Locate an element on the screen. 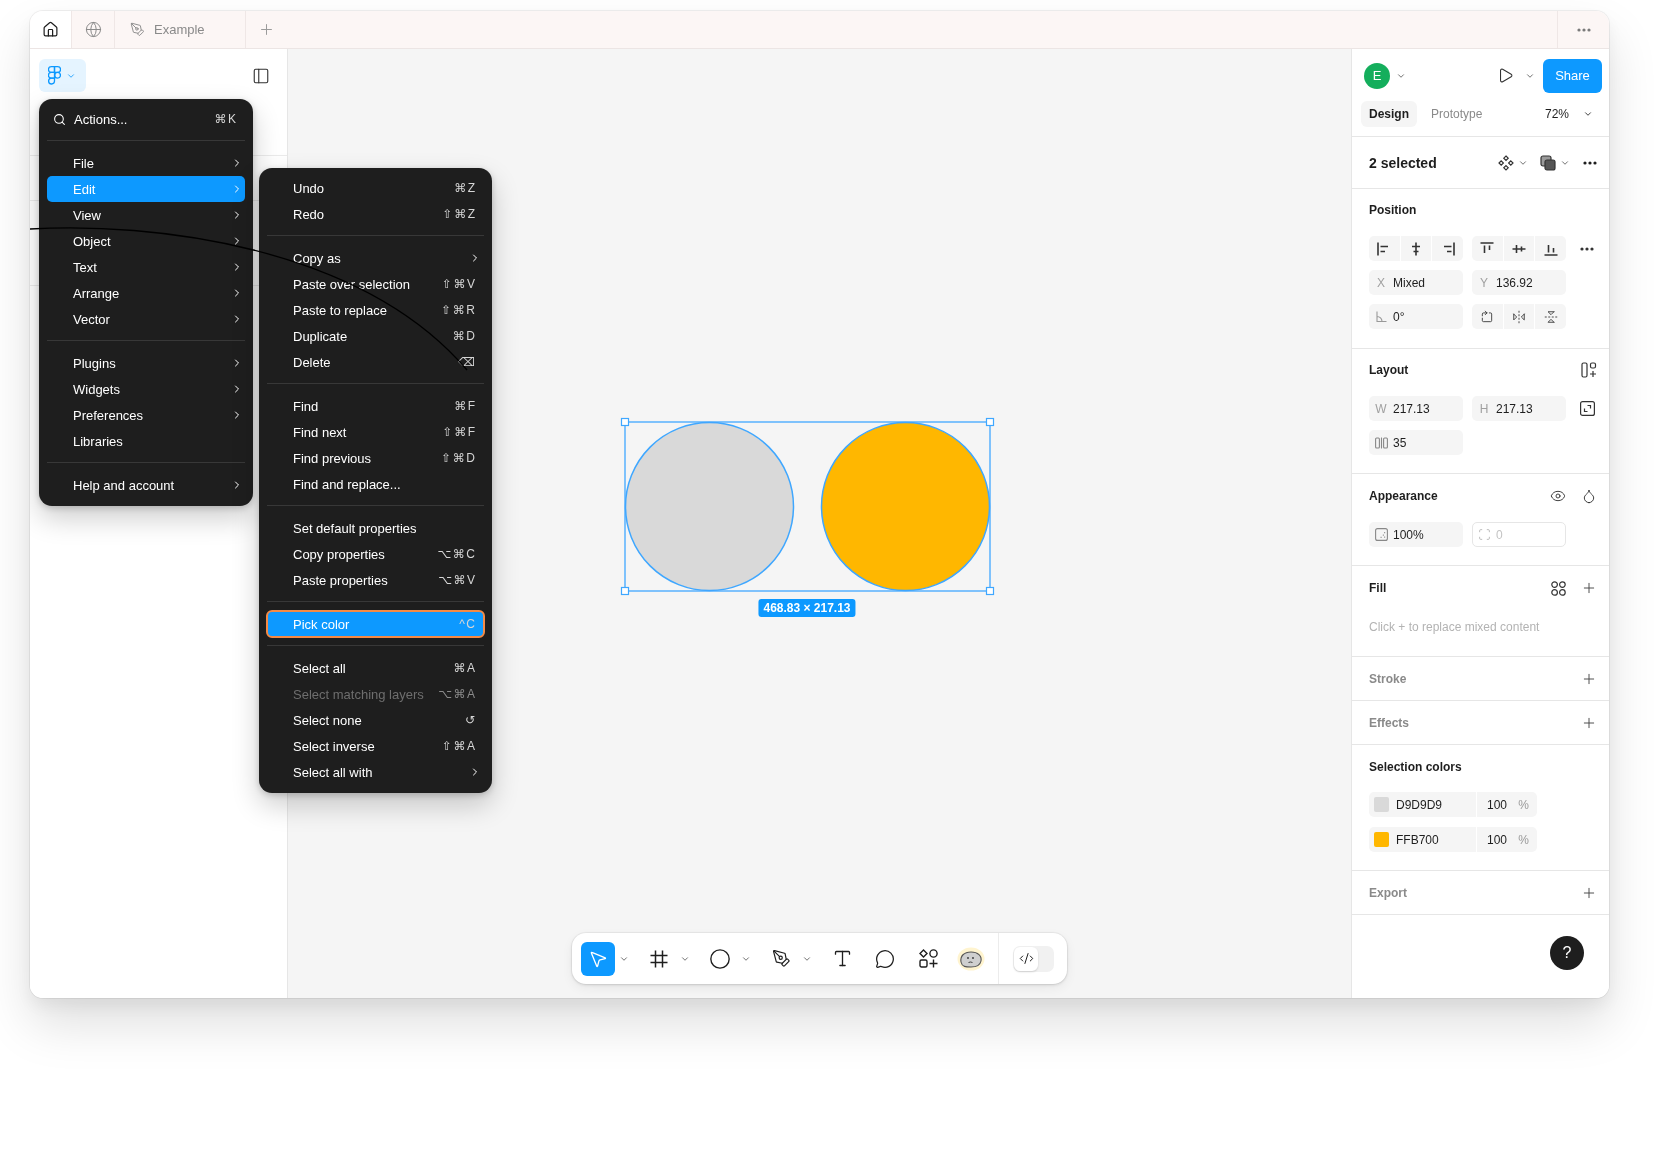 Image resolution: width=1680 pixels, height=1170 pixels. opacity-field: 100% is located at coordinates (1416, 534).